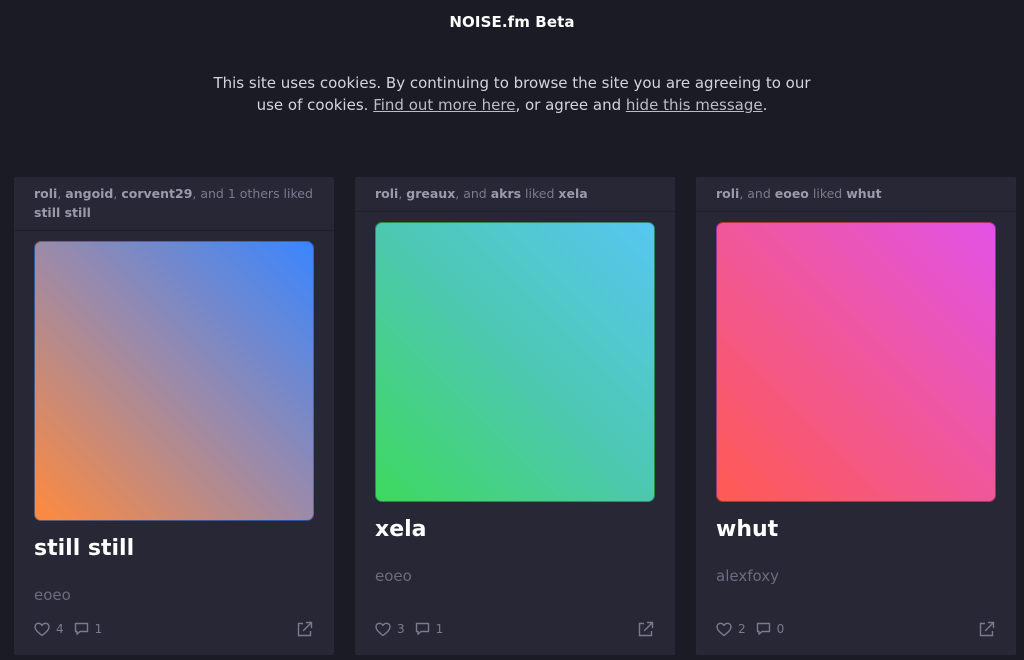  What do you see at coordinates (856, 530) in the screenshot?
I see `track-title: whut` at bounding box center [856, 530].